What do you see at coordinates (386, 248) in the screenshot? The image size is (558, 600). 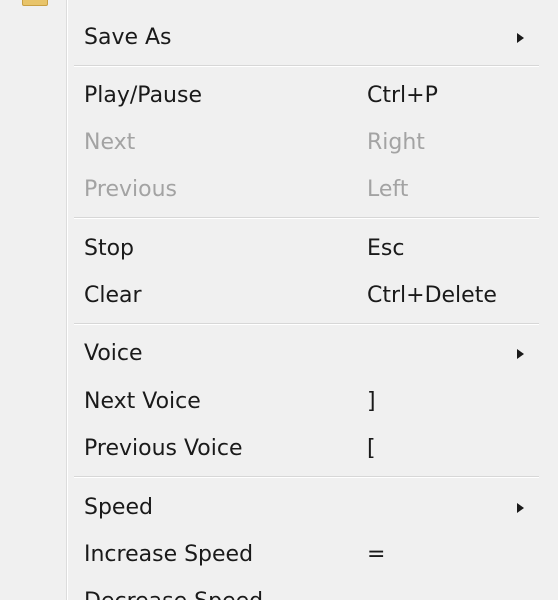 I see `menu-item-shortcut: Esc` at bounding box center [386, 248].